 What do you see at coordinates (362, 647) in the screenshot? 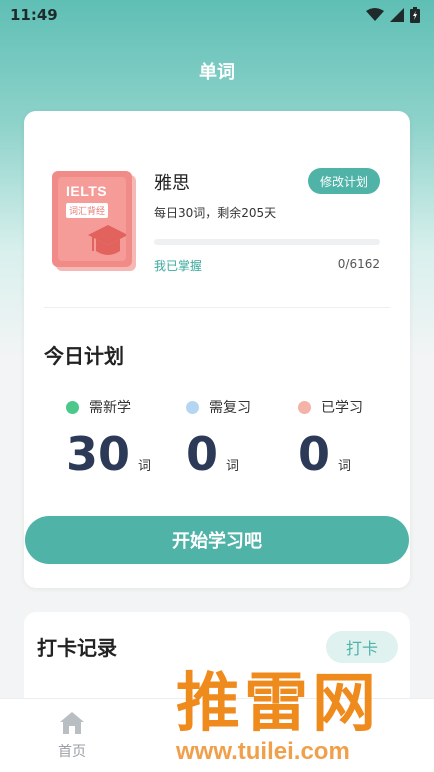
I see `checkin-button: 打卡` at bounding box center [362, 647].